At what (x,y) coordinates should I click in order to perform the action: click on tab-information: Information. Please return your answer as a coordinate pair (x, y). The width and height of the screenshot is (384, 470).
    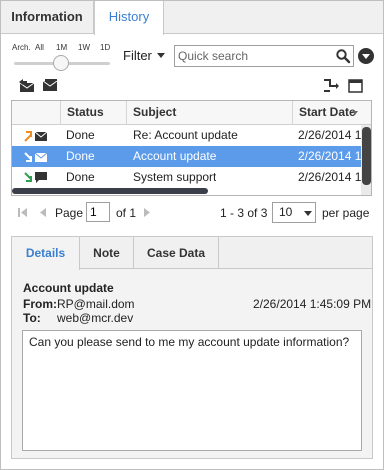
    Looking at the image, I should click on (47, 17).